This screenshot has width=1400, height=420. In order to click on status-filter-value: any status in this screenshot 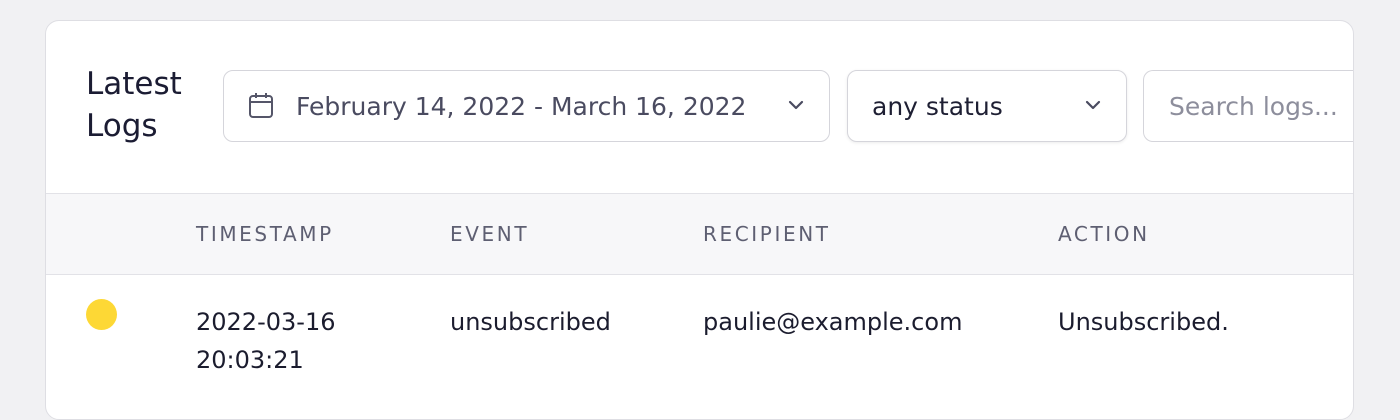, I will do `click(937, 106)`.